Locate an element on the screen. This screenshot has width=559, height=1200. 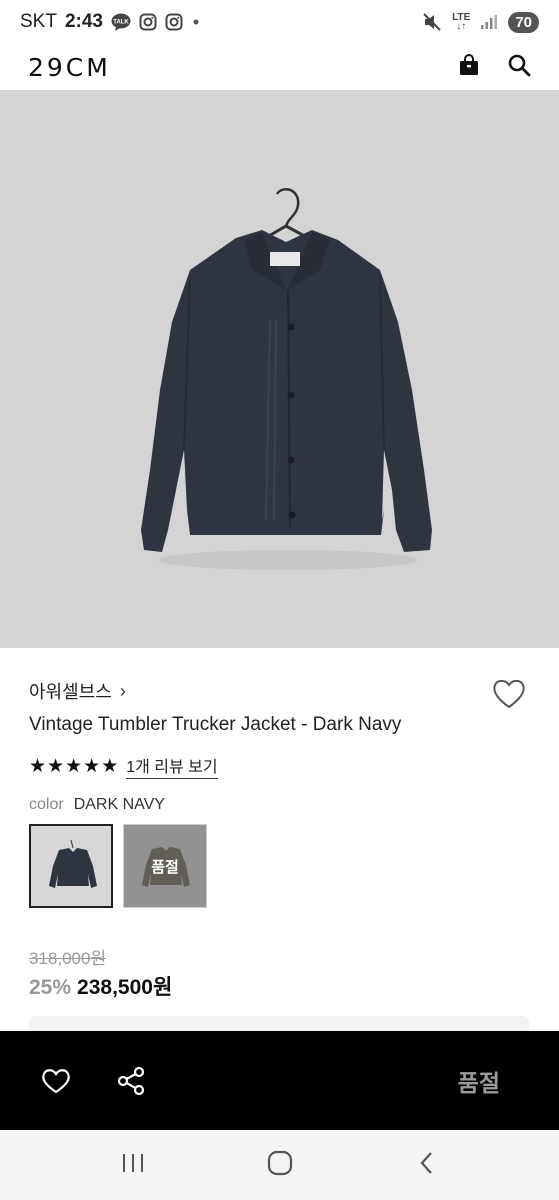
bottom-action-bar: 품절 is located at coordinates (279, 1080).